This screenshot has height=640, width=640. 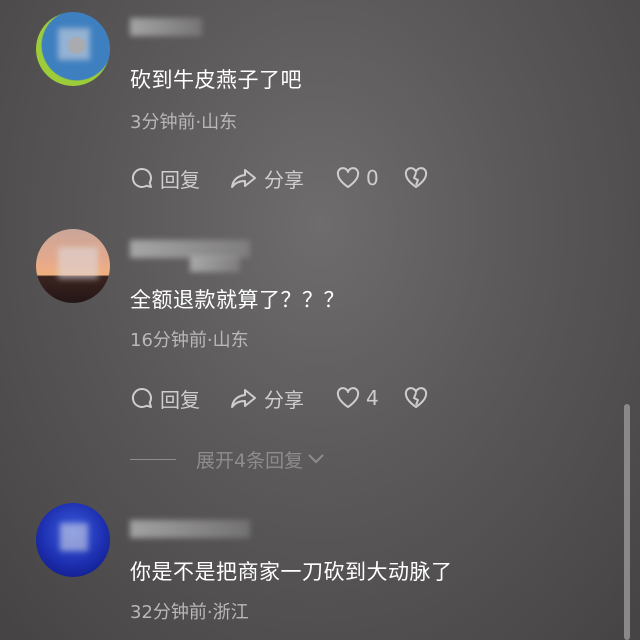 I want to click on avatar, so click(x=73, y=540).